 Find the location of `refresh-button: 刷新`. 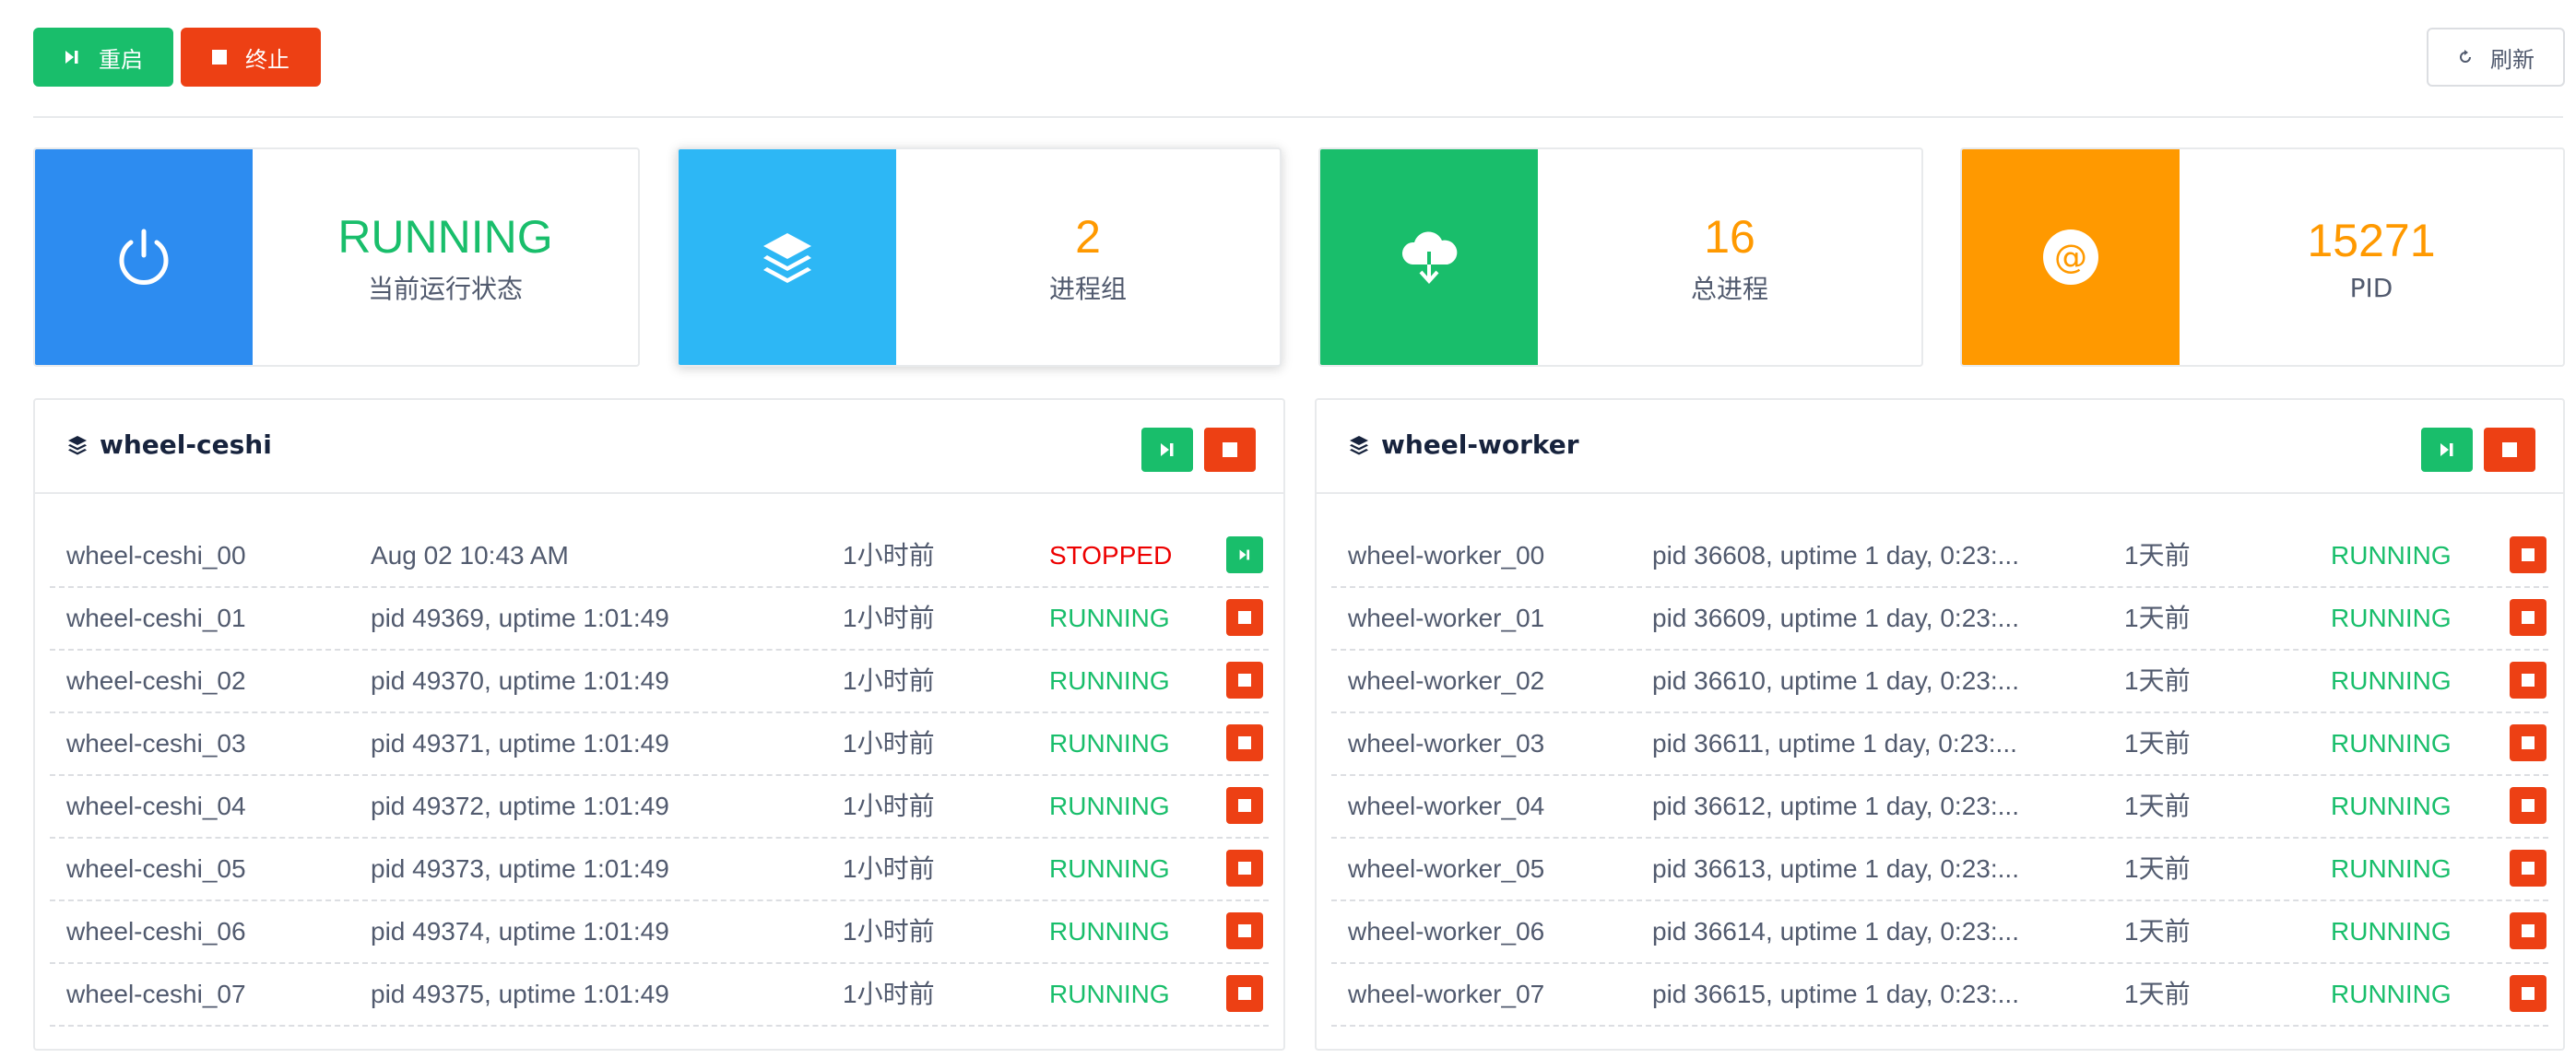

refresh-button: 刷新 is located at coordinates (2496, 57).